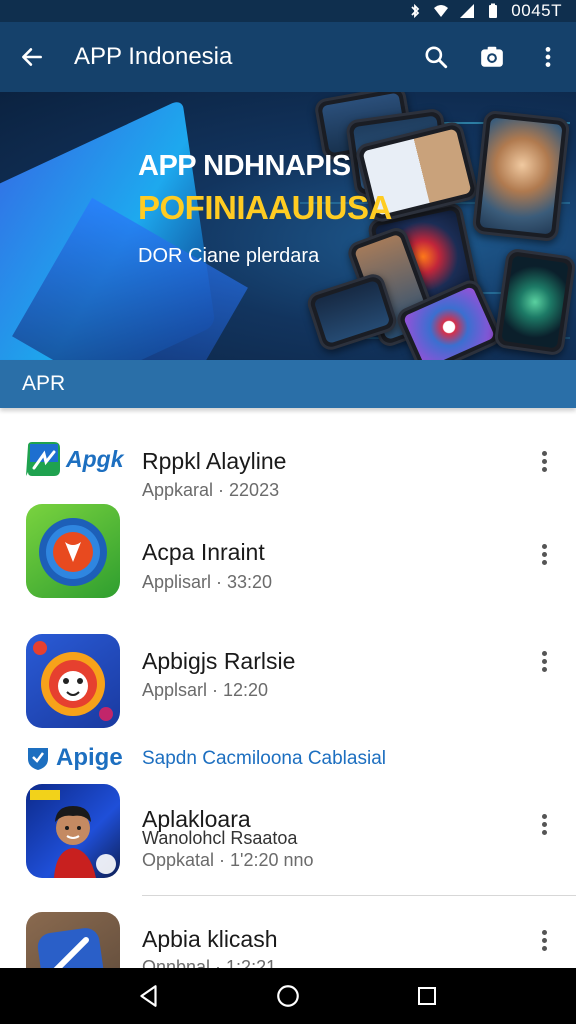  Describe the element at coordinates (467, 11) in the screenshot. I see `signal-icon` at that location.